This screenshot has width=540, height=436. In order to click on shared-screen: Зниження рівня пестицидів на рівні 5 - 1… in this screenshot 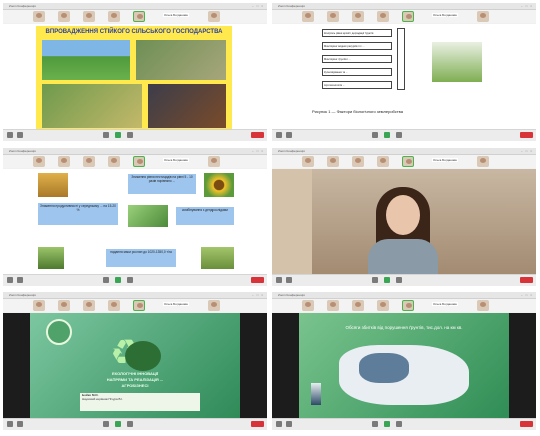, I will do `click(135, 221)`.